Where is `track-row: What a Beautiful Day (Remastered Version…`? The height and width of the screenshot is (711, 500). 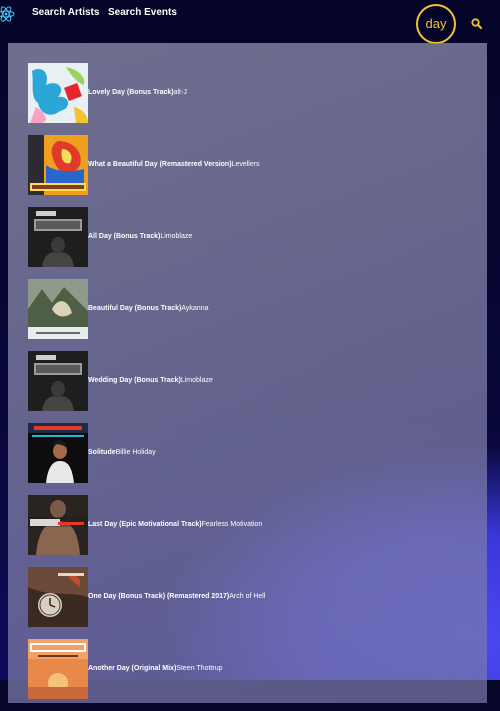 track-row: What a Beautiful Day (Remastered Version… is located at coordinates (253, 165).